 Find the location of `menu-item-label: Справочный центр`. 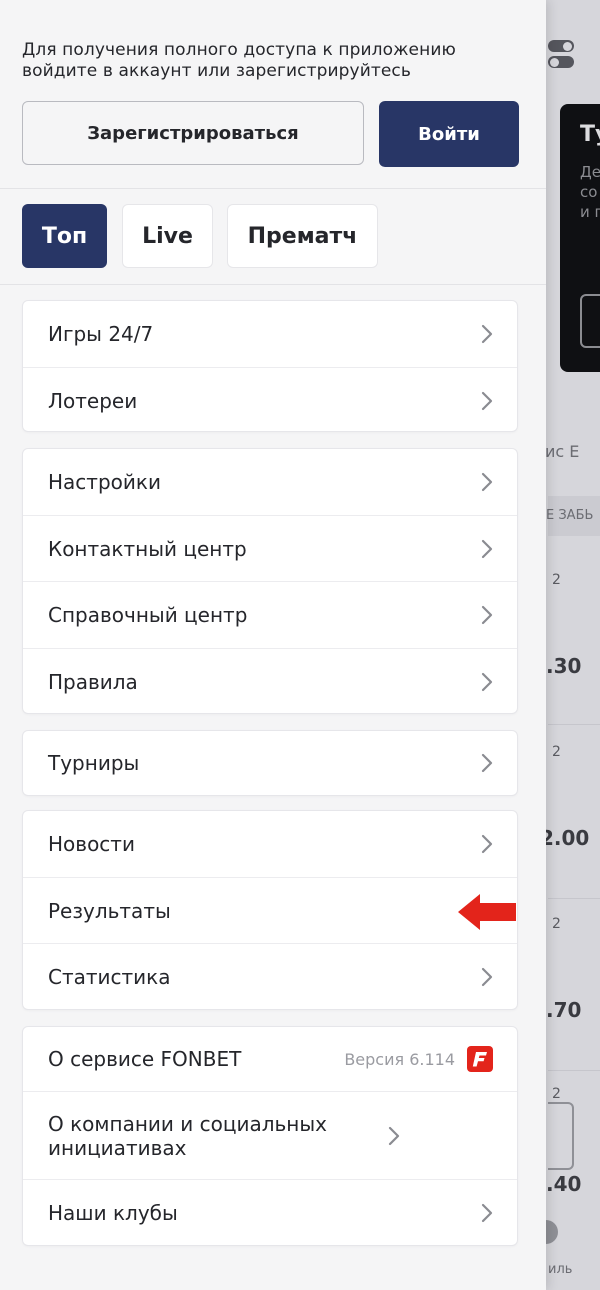

menu-item-label: Справочный центр is located at coordinates (148, 615).